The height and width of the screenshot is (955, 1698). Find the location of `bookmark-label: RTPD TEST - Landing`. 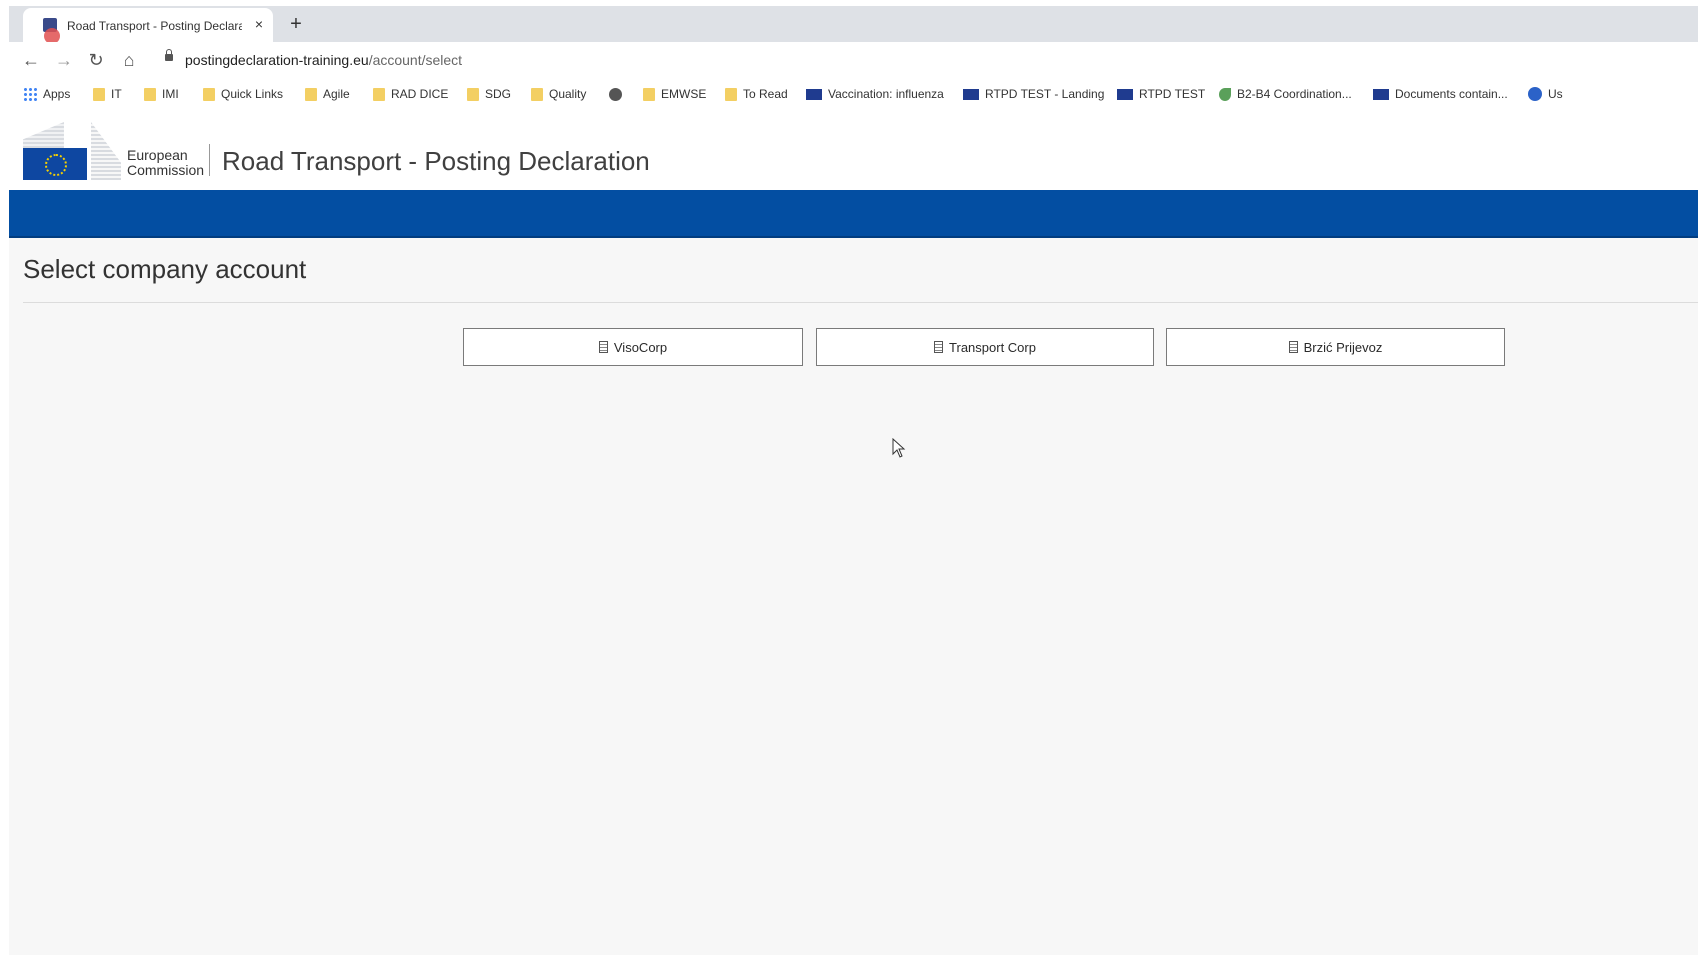

bookmark-label: RTPD TEST - Landing is located at coordinates (1045, 94).